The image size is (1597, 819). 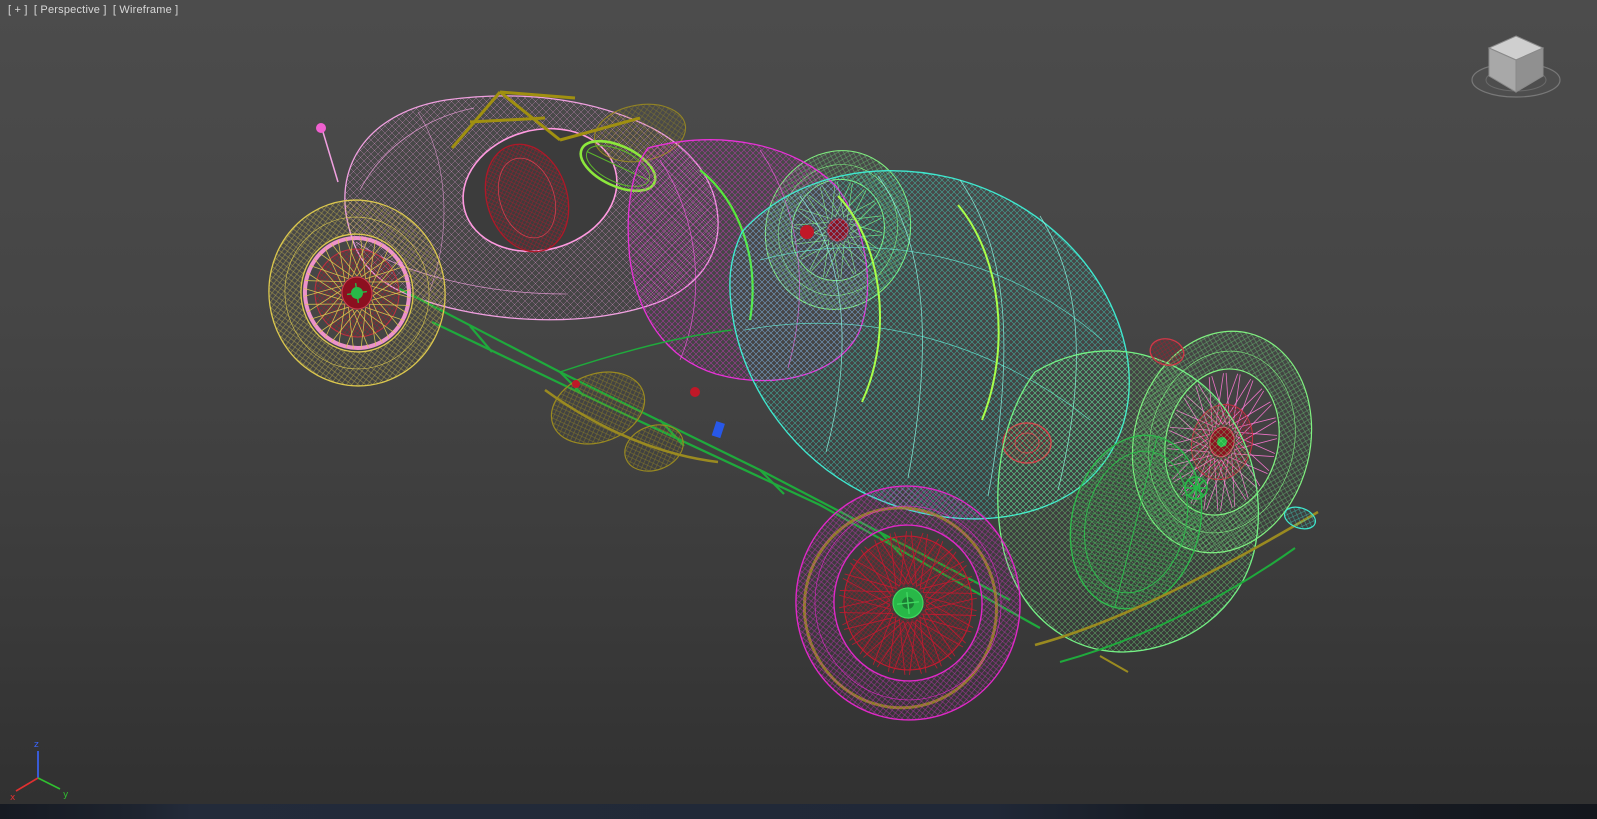 I want to click on bottom-taskbar-strip, so click(x=798, y=811).